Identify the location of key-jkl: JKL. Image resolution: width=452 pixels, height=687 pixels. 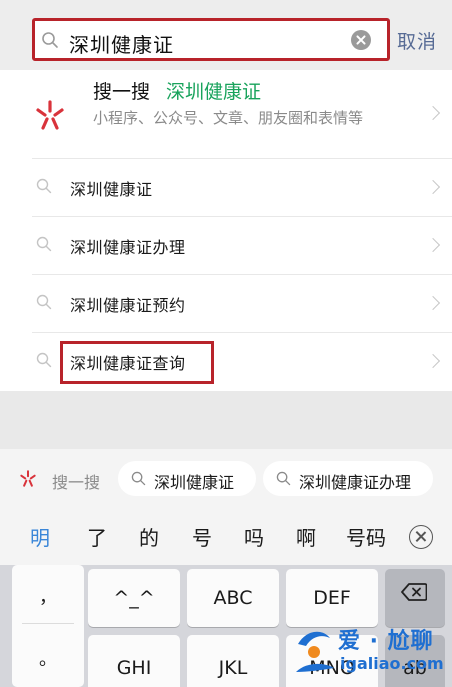
(233, 661).